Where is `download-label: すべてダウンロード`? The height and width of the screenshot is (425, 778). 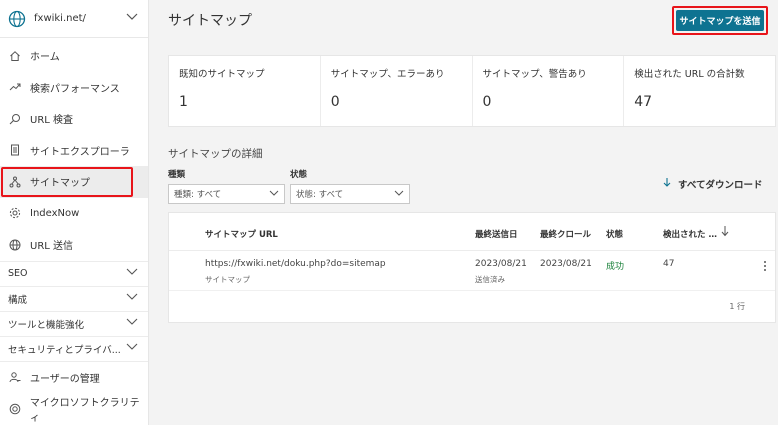 download-label: すべてダウンロード is located at coordinates (720, 185).